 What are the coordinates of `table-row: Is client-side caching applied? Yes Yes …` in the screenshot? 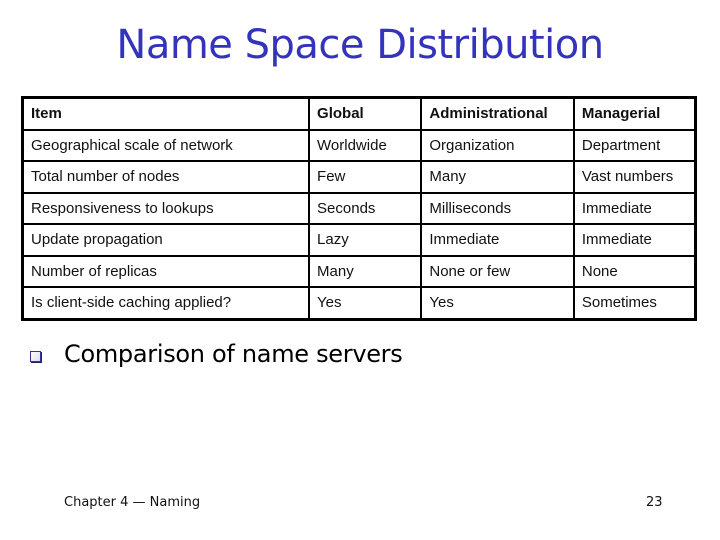 It's located at (359, 303).